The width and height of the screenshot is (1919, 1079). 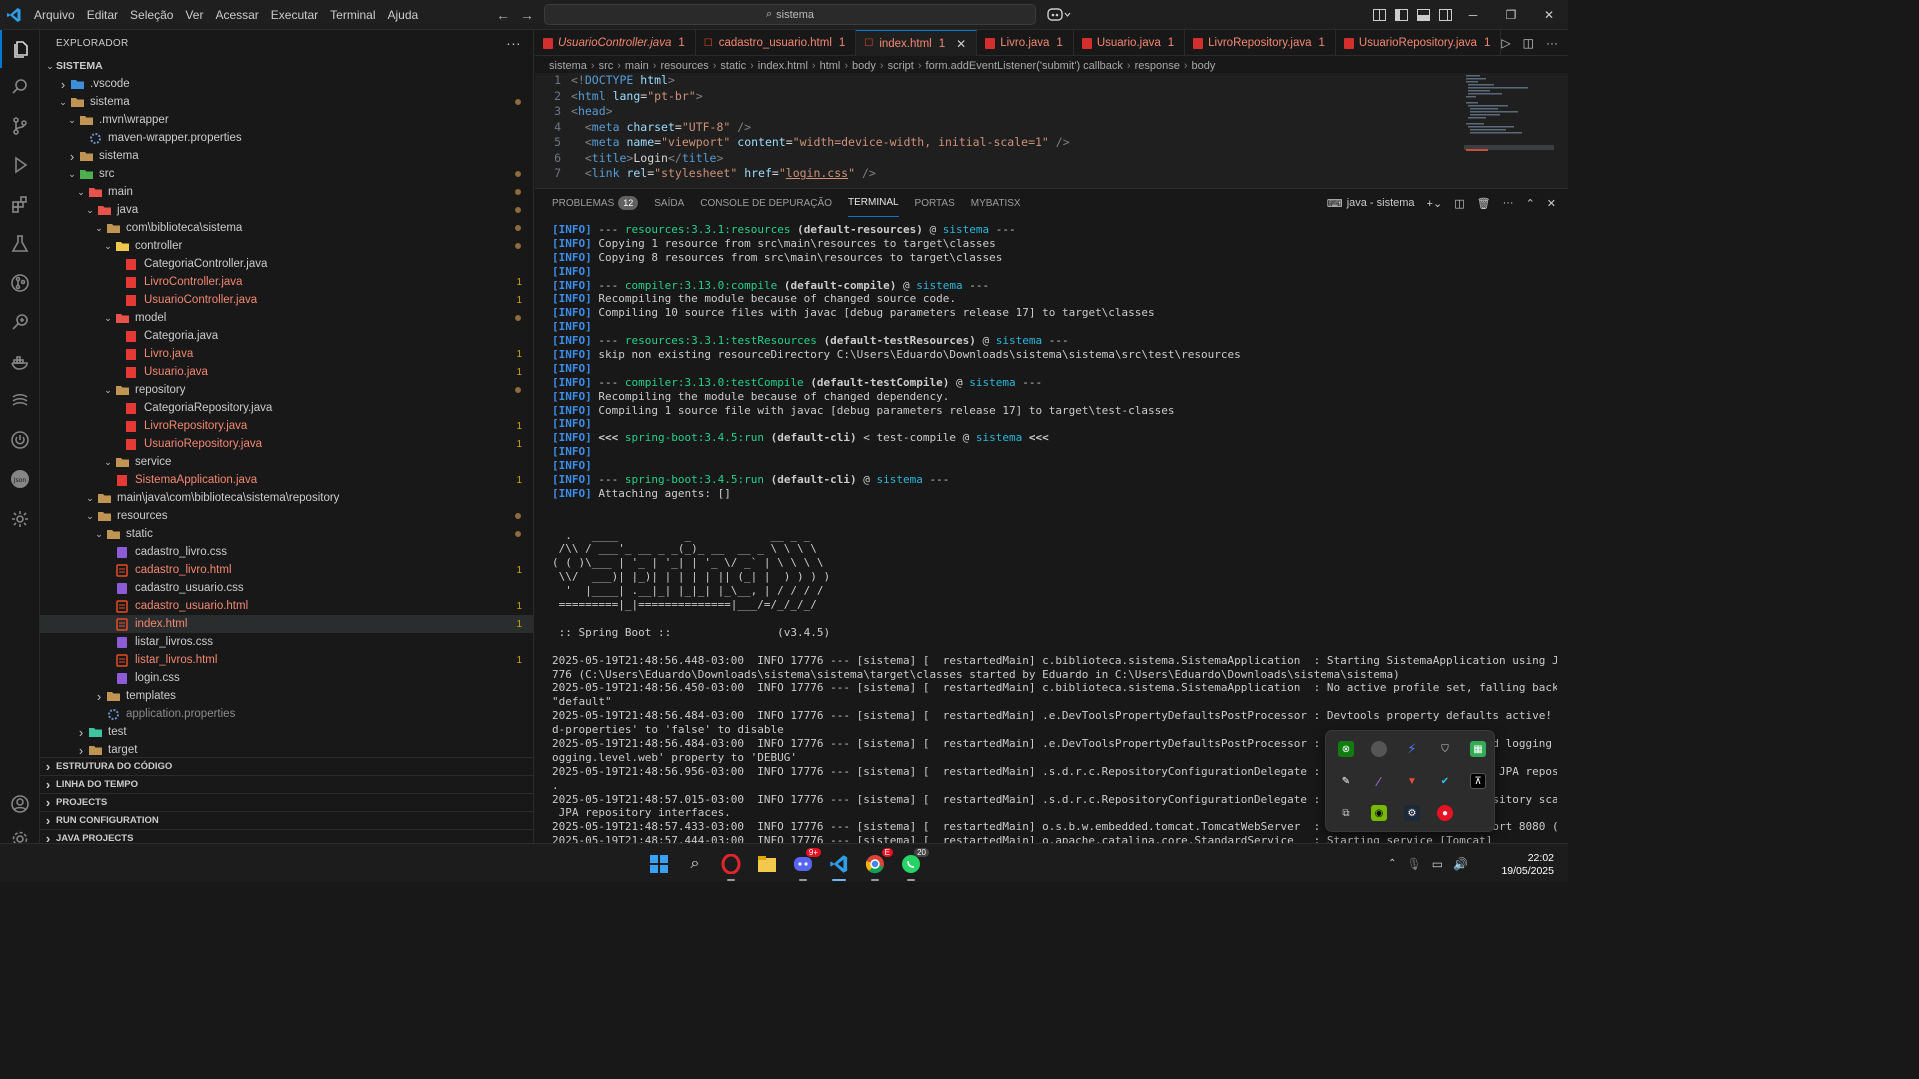 I want to click on sidebar-section-header: › ESTRUTURA DO CÓDIGO, so click(x=286, y=766).